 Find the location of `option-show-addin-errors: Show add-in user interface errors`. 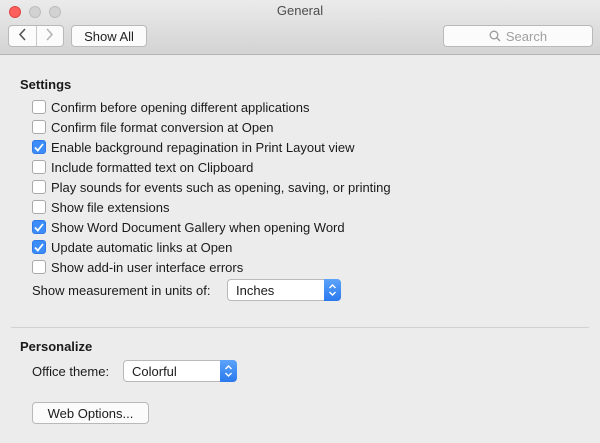

option-show-addin-errors: Show add-in user interface errors is located at coordinates (137, 267).